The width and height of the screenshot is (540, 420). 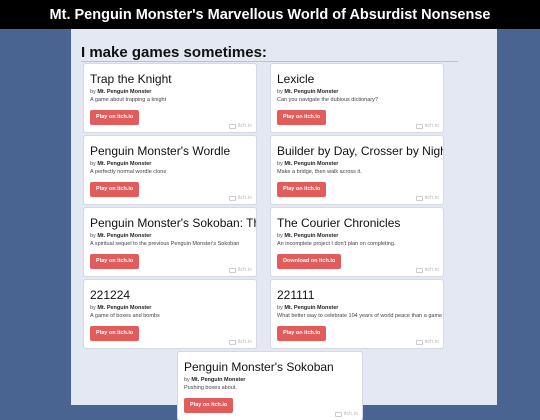 What do you see at coordinates (338, 223) in the screenshot?
I see `game-title: The Courier Chronicles` at bounding box center [338, 223].